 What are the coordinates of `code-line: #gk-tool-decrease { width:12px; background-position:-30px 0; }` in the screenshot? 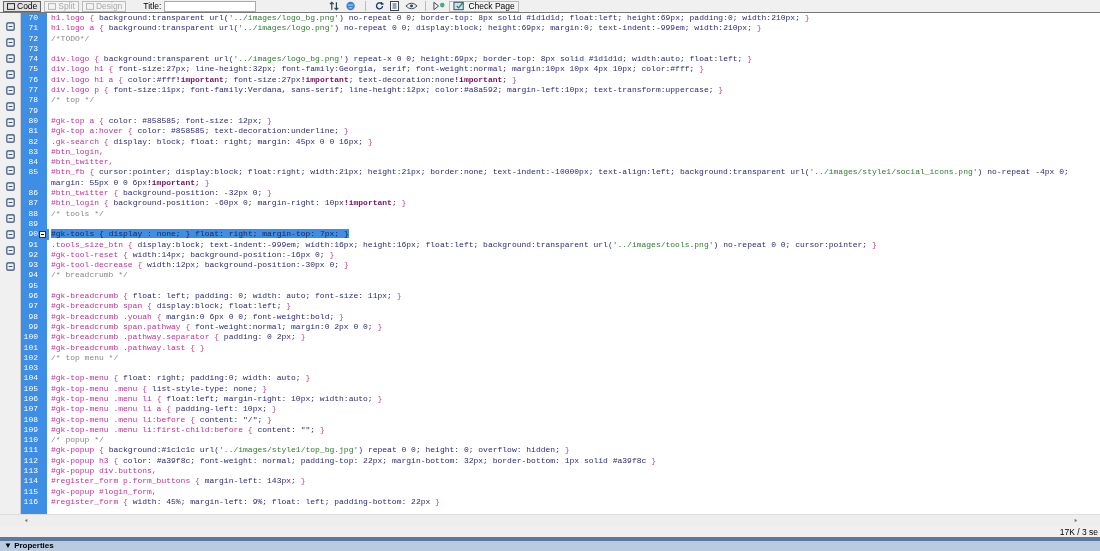 It's located at (200, 265).